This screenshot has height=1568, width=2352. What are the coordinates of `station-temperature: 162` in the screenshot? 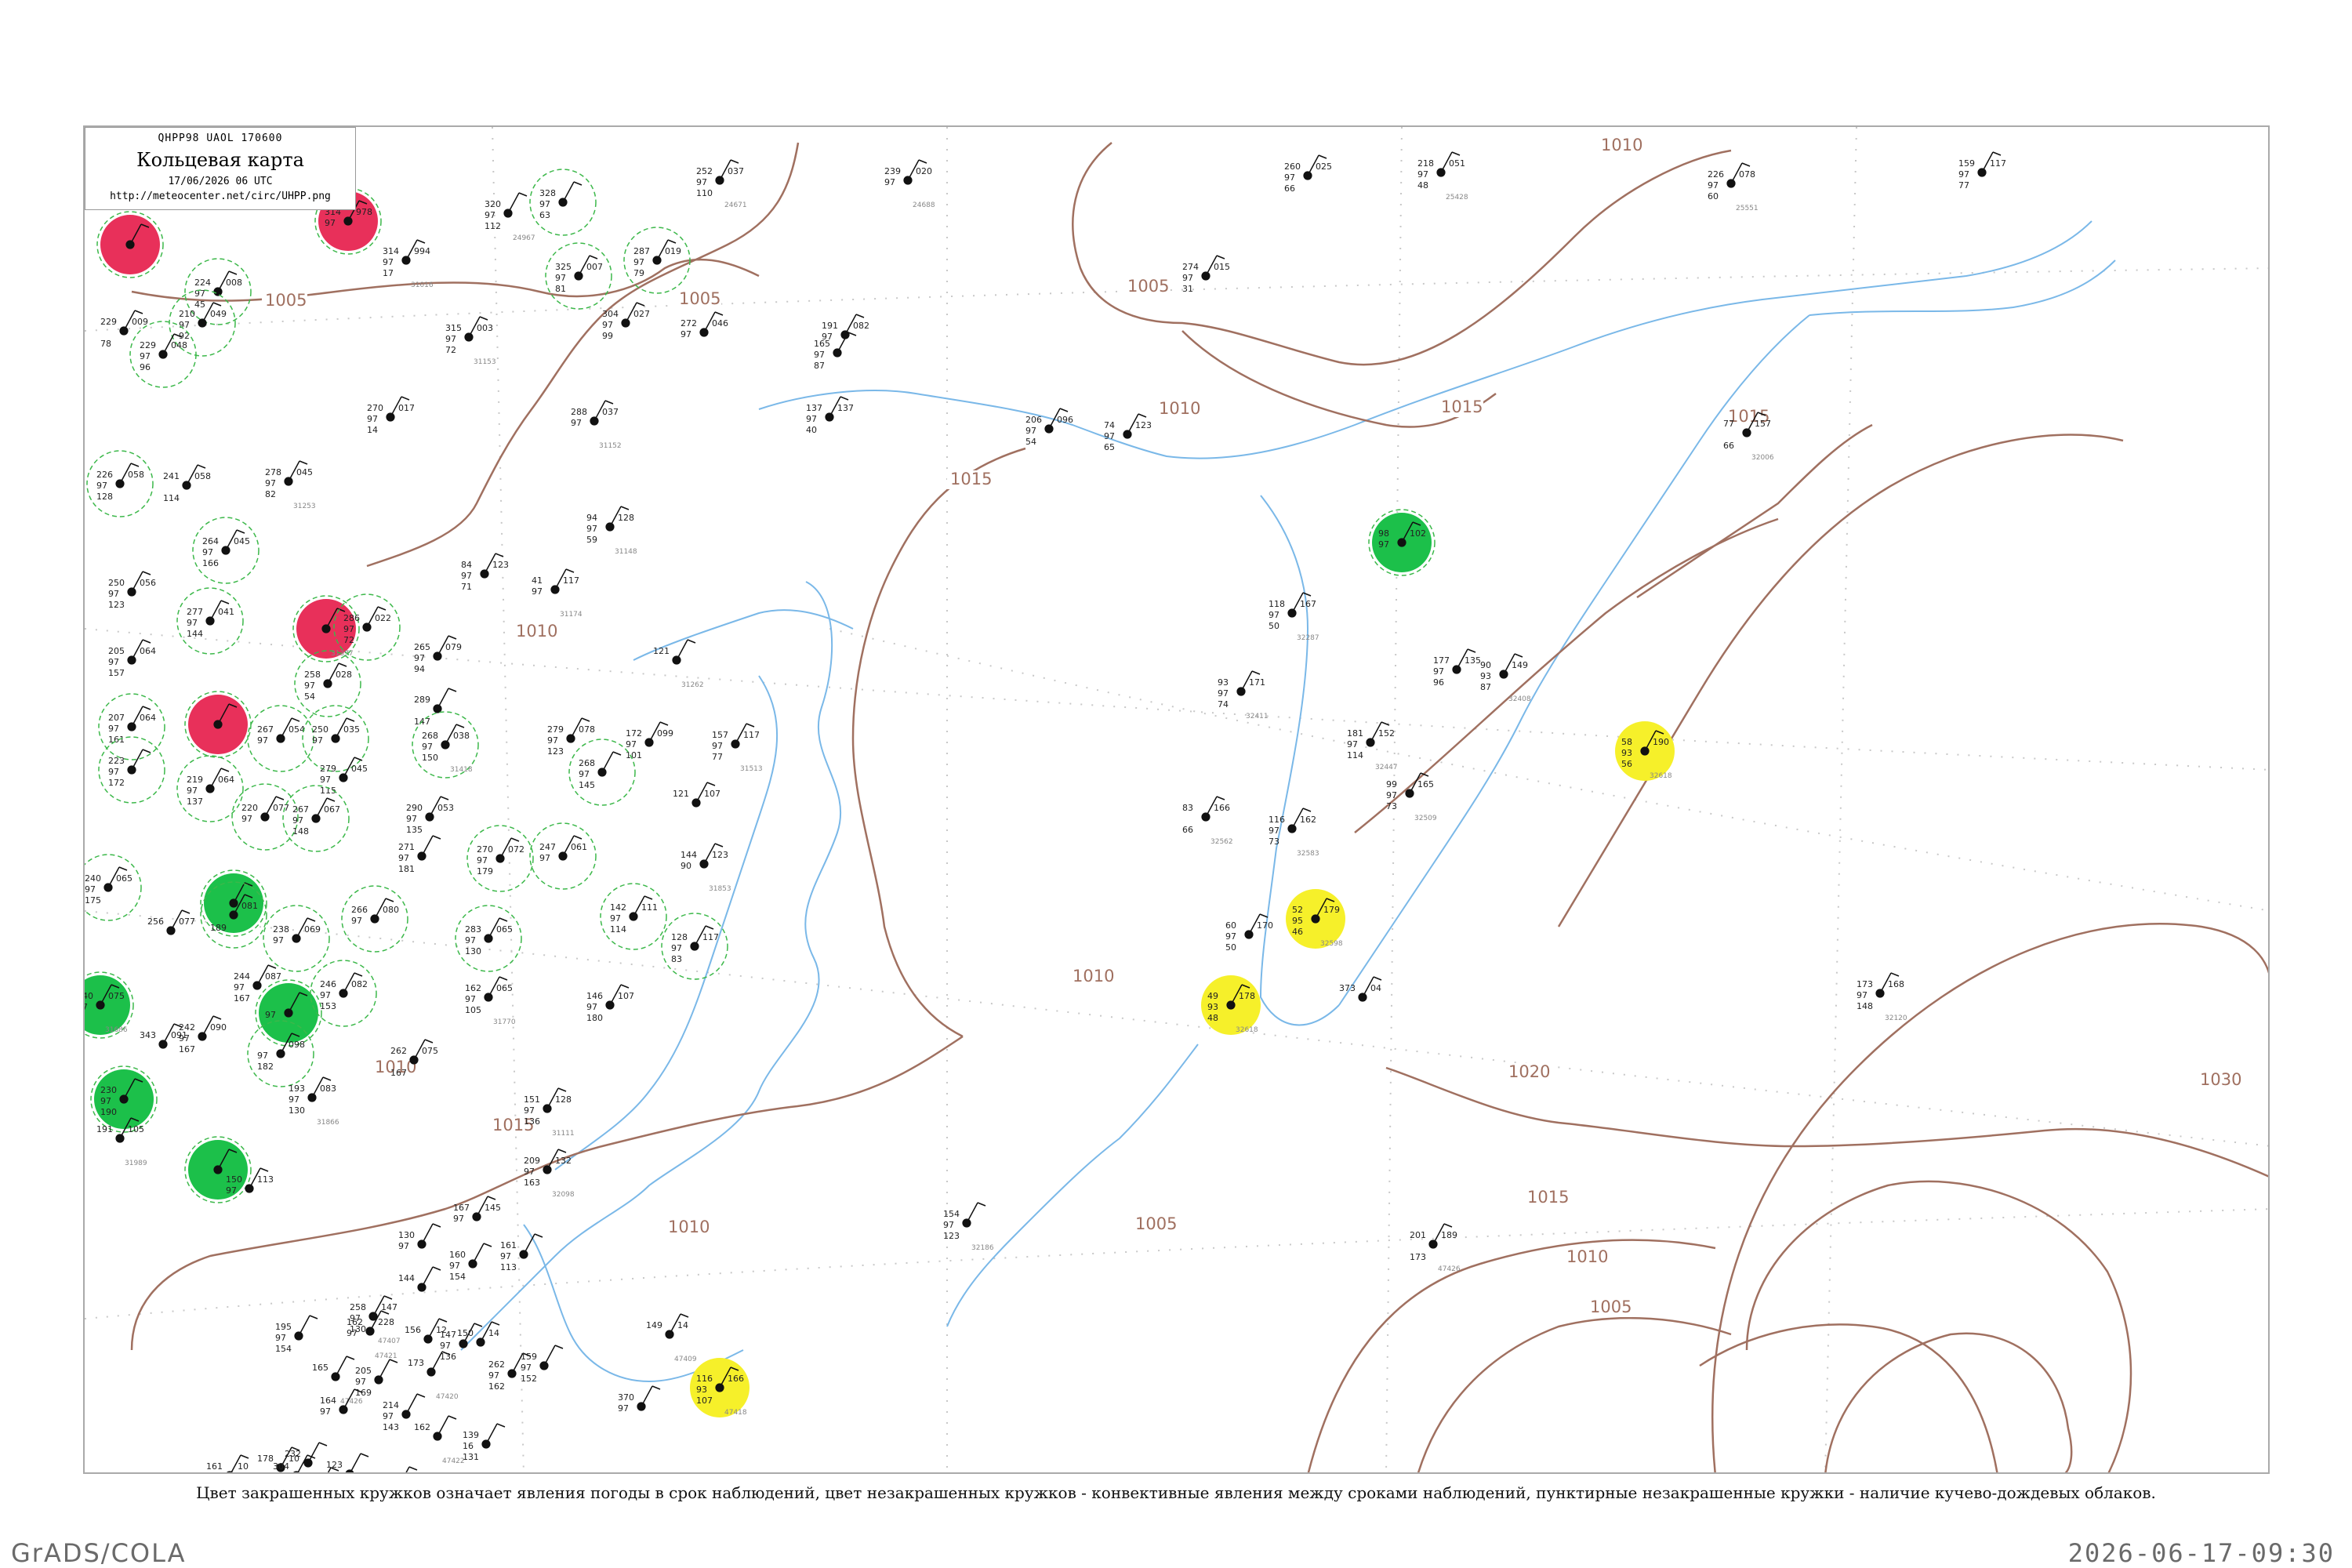 It's located at (473, 988).